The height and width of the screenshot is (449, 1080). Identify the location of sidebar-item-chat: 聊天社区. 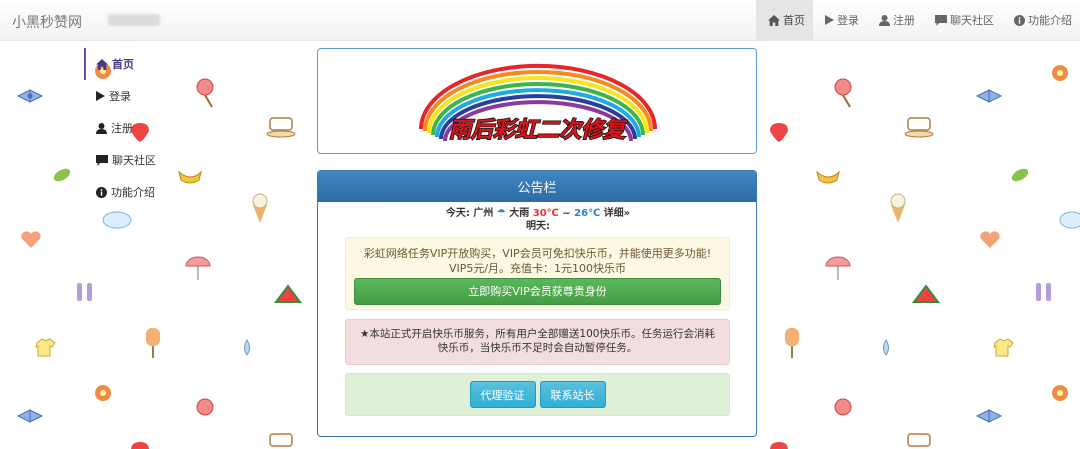
(134, 160).